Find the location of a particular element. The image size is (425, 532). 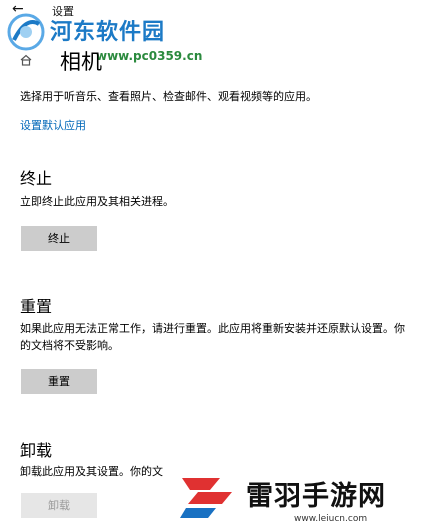

terminate-description: 立即终止此应用及其相关进程。 is located at coordinates (97, 201).